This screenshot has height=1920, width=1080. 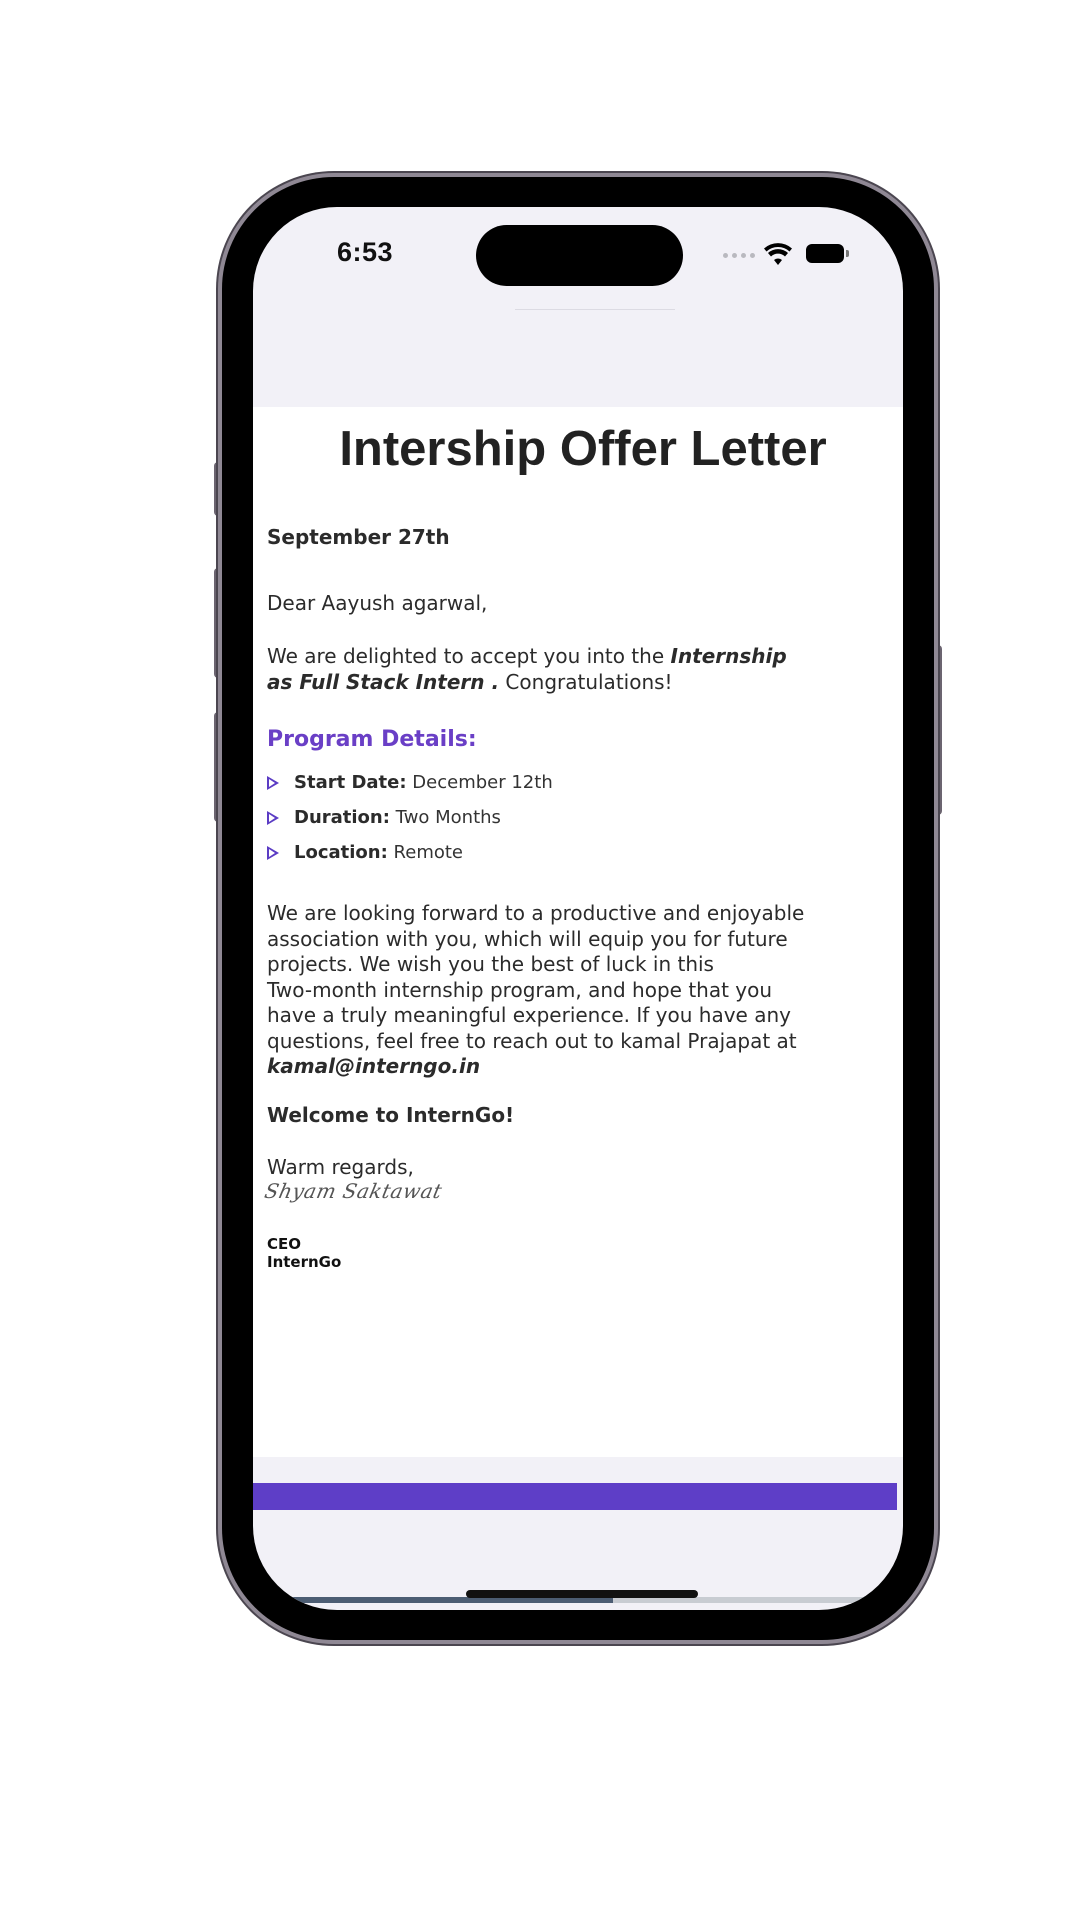 What do you see at coordinates (218, 489) in the screenshot?
I see `action-button` at bounding box center [218, 489].